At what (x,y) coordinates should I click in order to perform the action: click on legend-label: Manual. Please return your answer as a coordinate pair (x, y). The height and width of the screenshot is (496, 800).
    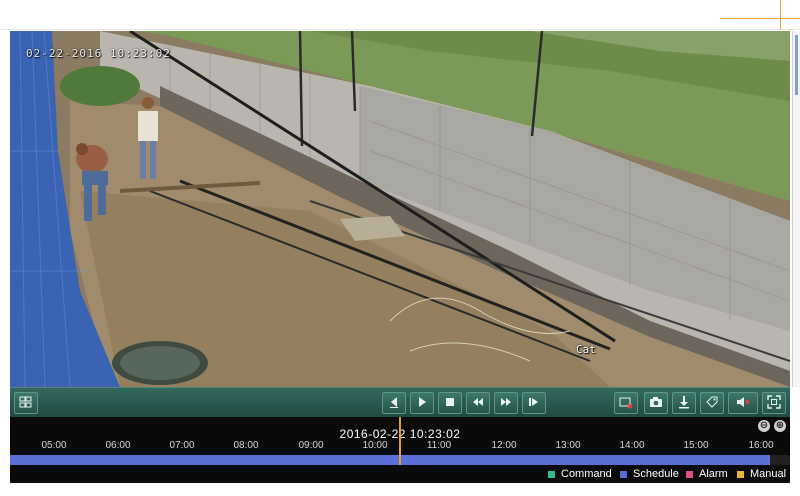
    Looking at the image, I should click on (768, 474).